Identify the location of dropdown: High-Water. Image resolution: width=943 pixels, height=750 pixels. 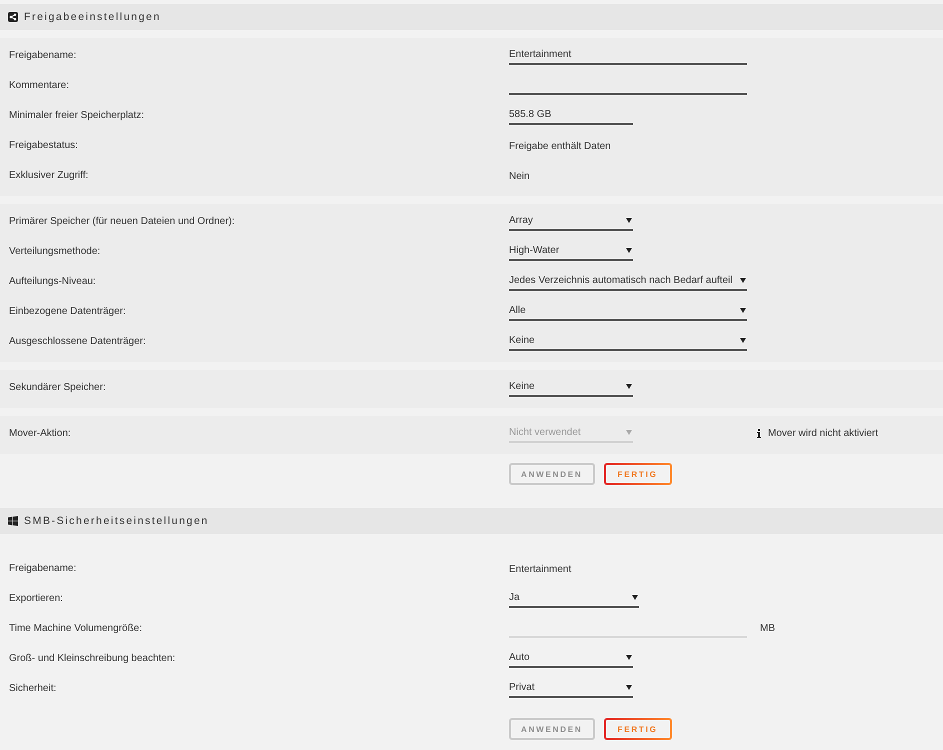
(571, 251).